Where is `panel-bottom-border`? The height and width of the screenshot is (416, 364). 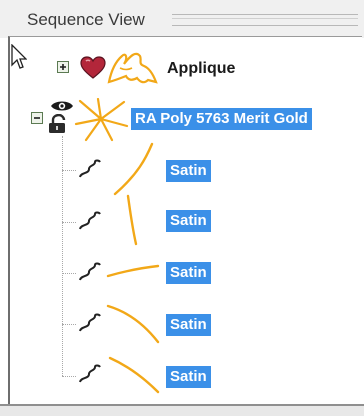 panel-bottom-border is located at coordinates (182, 410).